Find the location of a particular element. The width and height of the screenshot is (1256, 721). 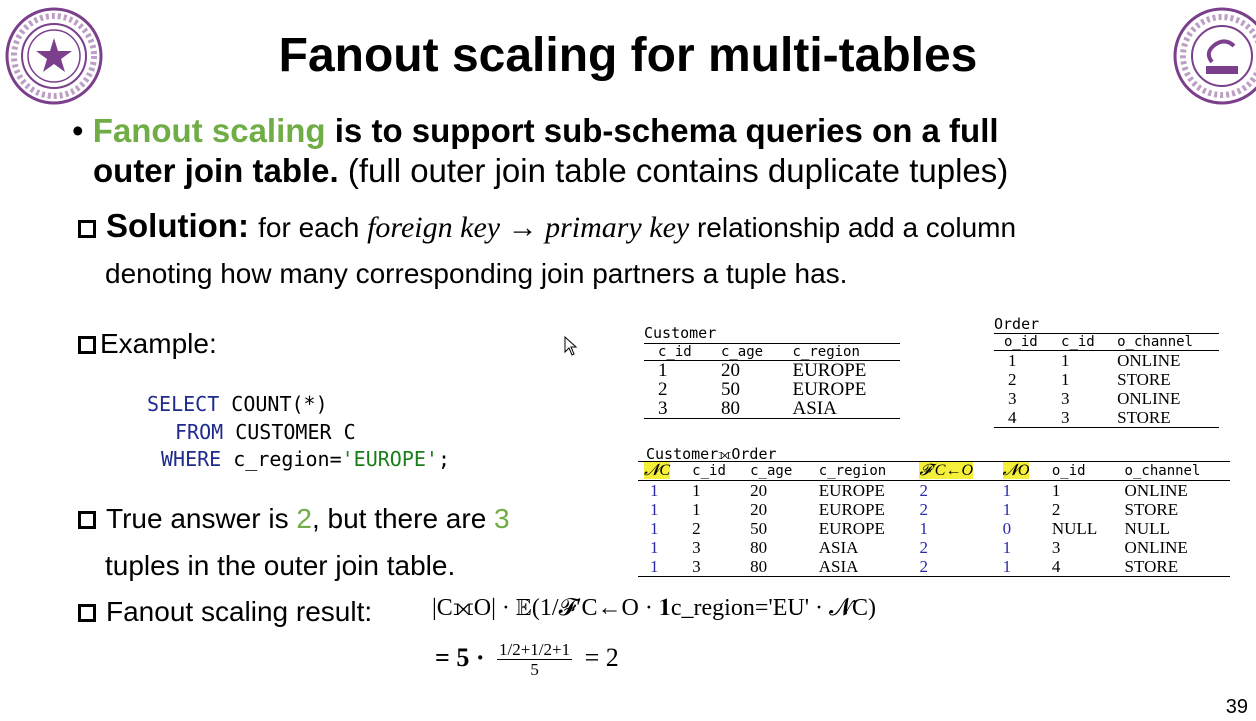

table-row: 1 2 50 EUROPE 1 0 NULL NULL is located at coordinates (934, 528).